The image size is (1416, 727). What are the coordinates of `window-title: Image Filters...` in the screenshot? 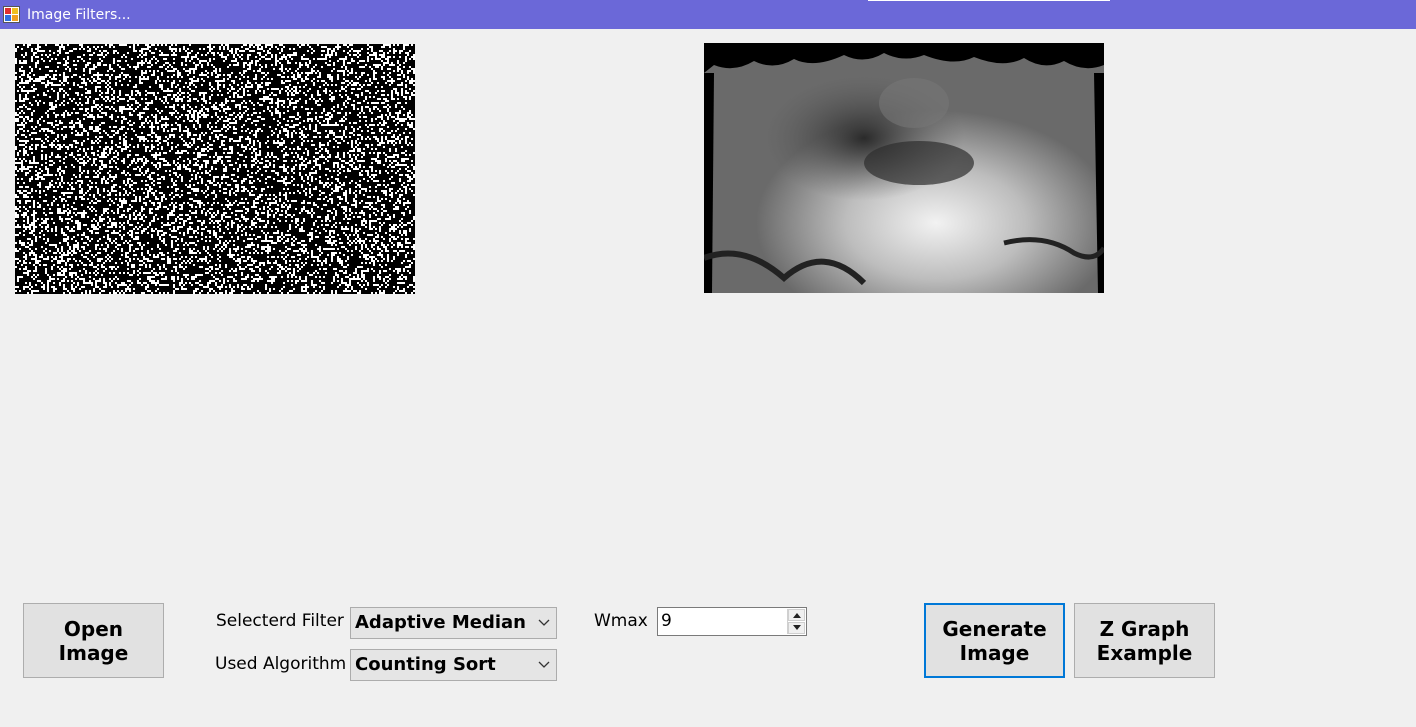 It's located at (79, 15).